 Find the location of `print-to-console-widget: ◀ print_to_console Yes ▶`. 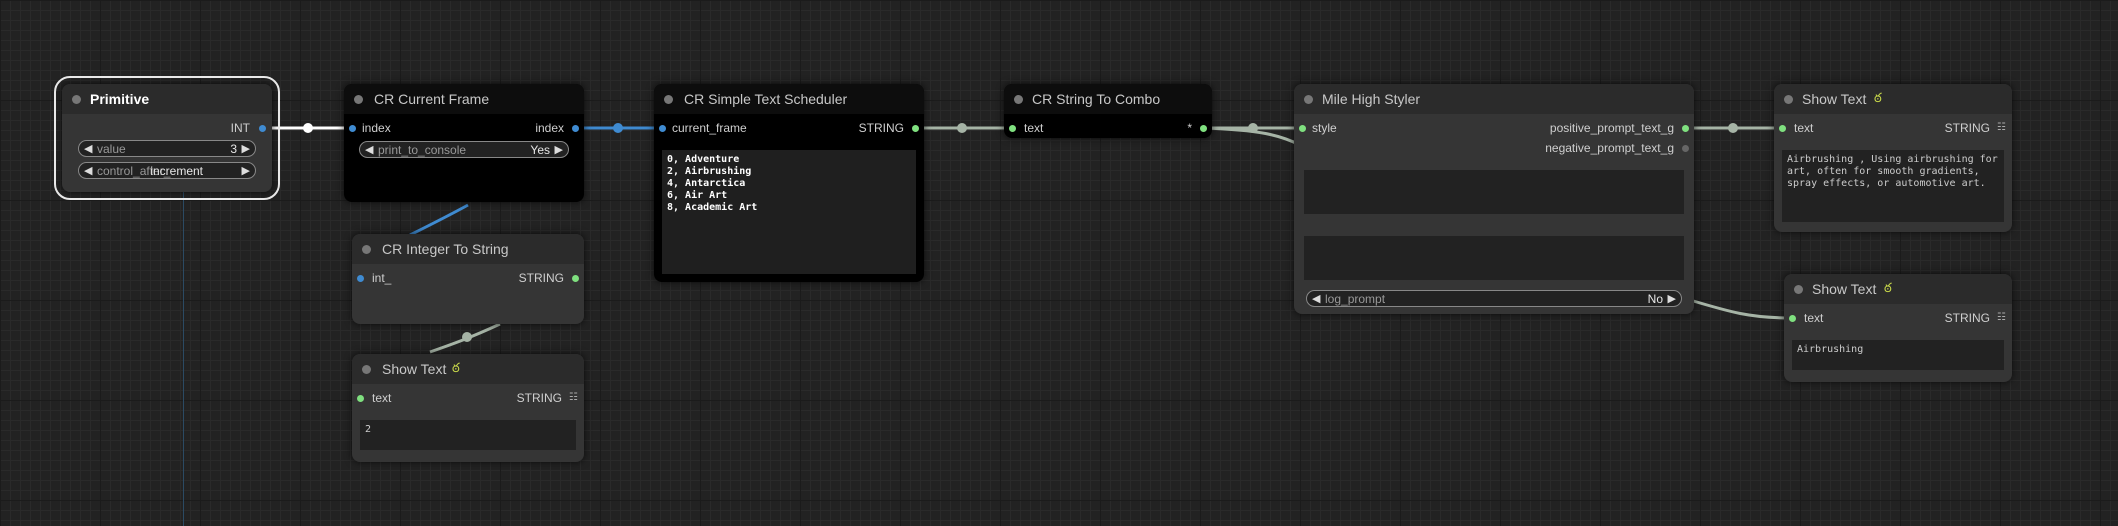

print-to-console-widget: ◀ print_to_console Yes ▶ is located at coordinates (464, 149).